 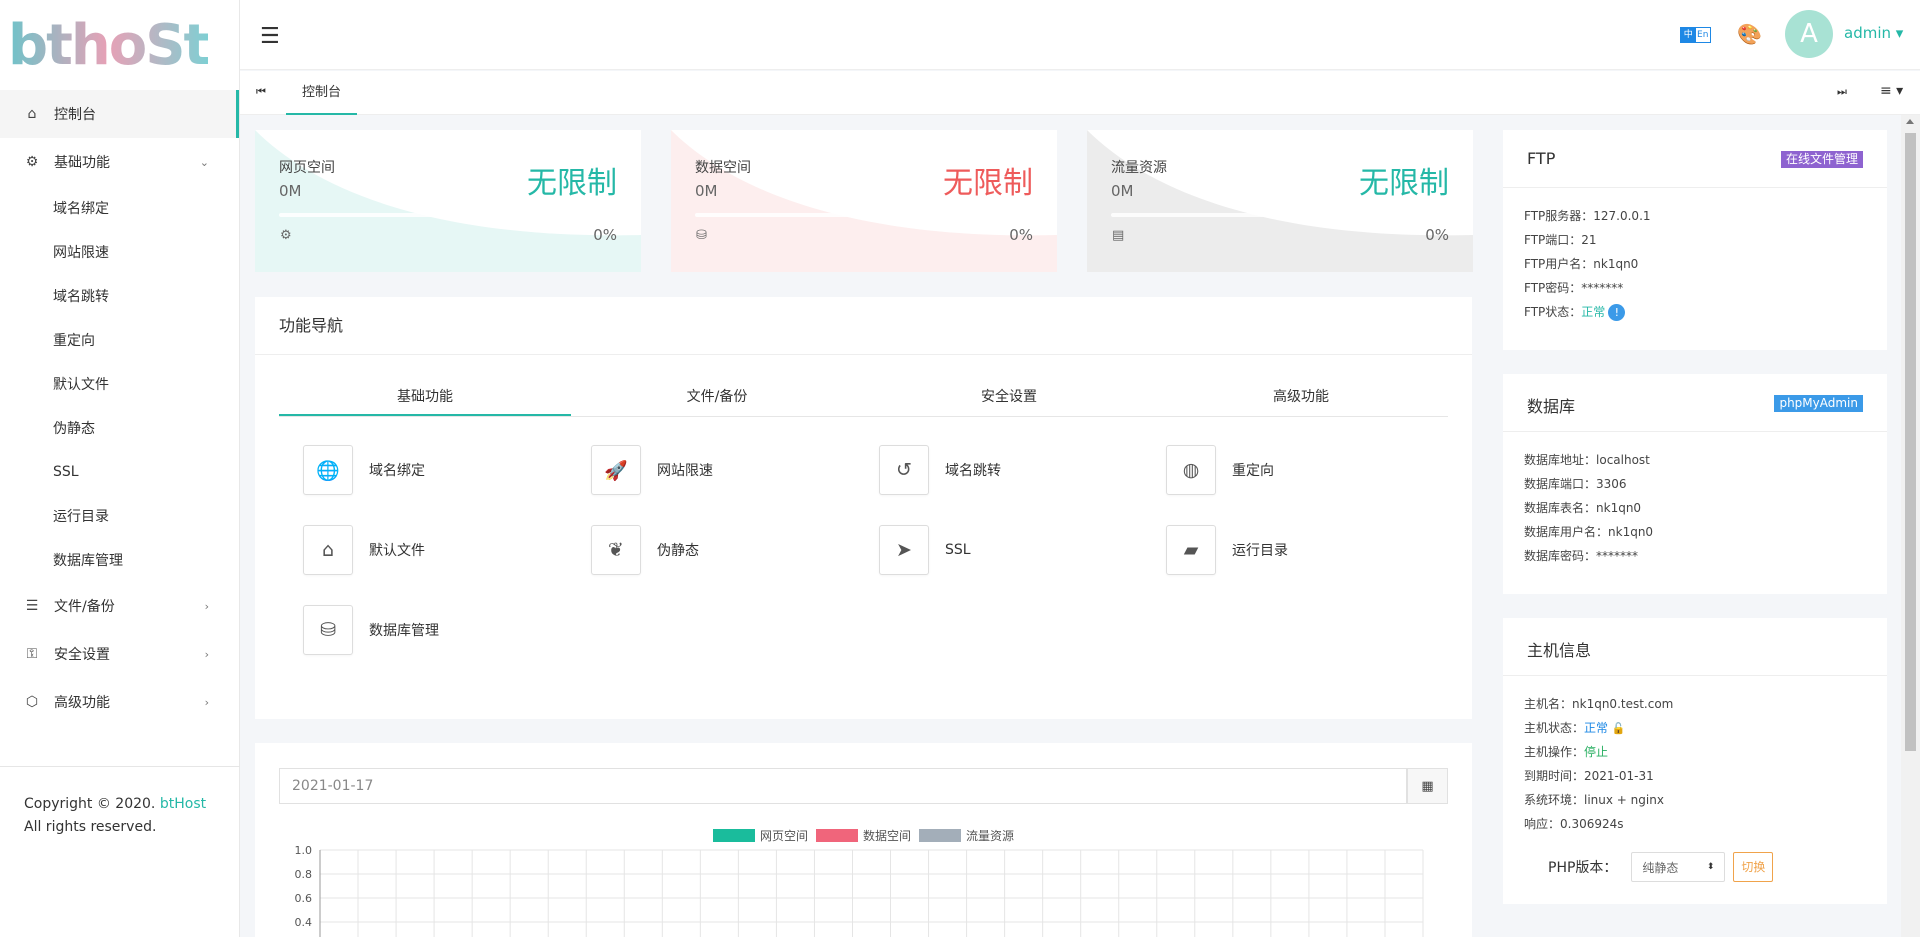 I want to click on feature-label: 域名跳转, so click(x=973, y=471).